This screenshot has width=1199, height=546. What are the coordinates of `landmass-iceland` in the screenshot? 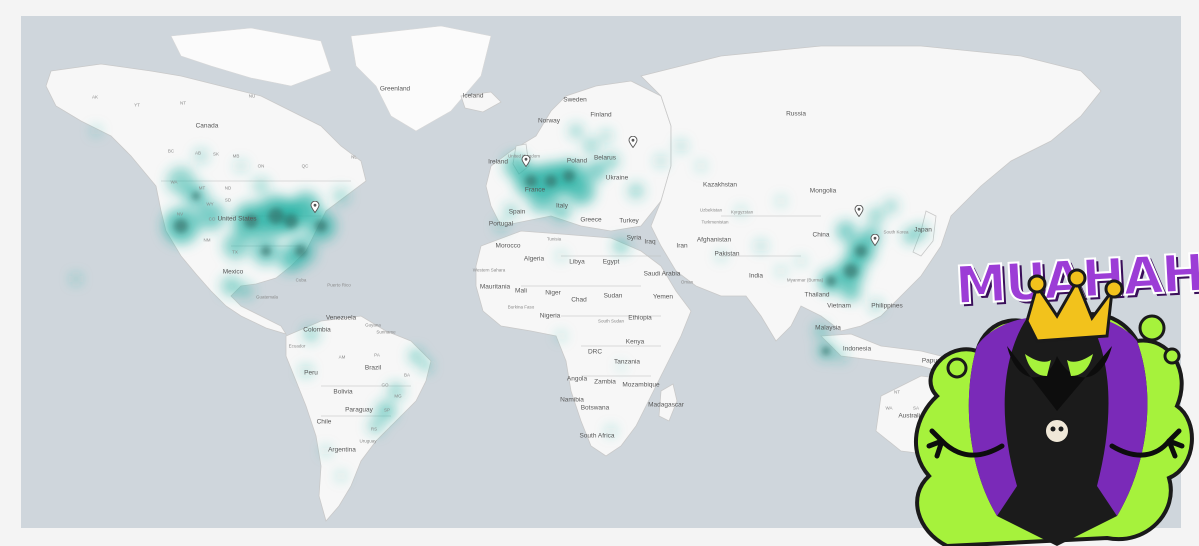 It's located at (481, 102).